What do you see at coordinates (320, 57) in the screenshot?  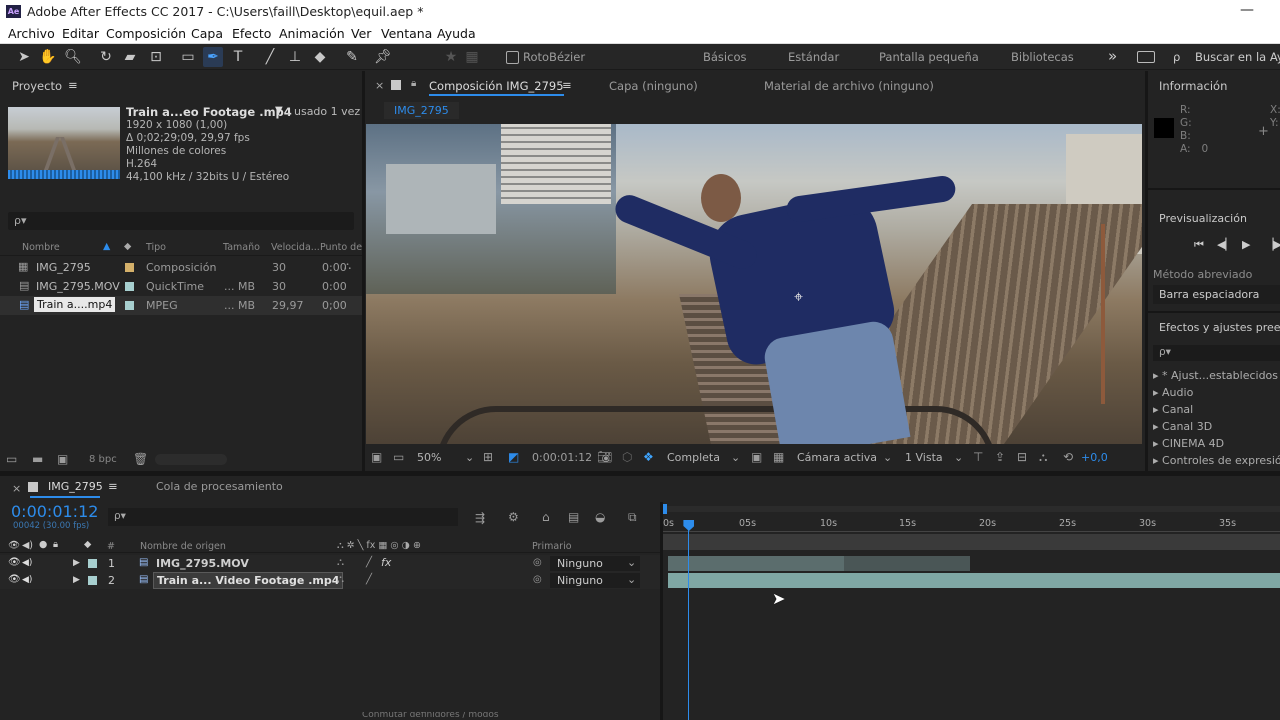 I see `eraser-tool-icon: ◆` at bounding box center [320, 57].